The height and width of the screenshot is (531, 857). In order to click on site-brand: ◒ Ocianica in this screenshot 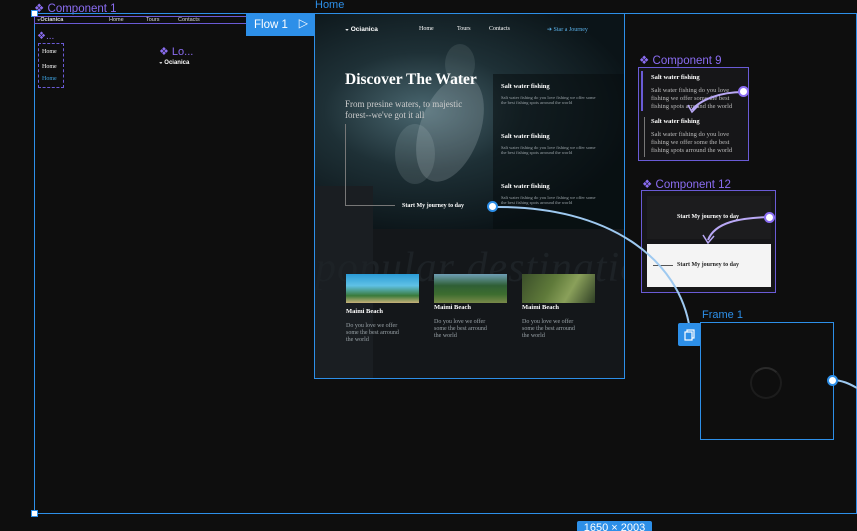, I will do `click(361, 29)`.